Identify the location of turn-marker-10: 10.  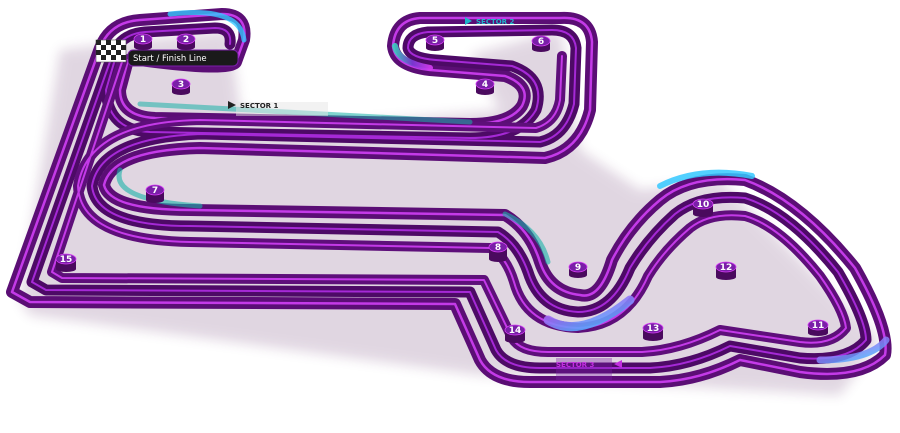
(703, 207).